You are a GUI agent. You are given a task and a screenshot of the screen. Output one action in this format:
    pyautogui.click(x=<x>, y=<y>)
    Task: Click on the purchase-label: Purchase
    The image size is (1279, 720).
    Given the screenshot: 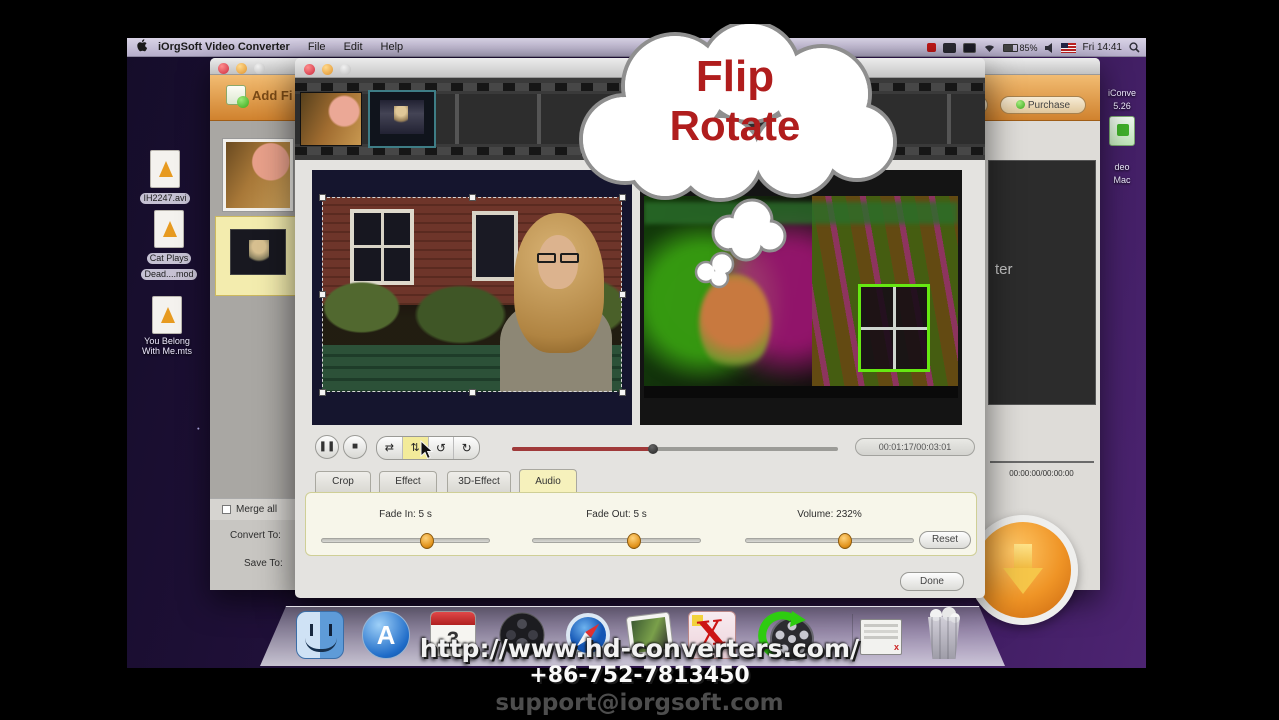 What is the action you would take?
    pyautogui.click(x=1049, y=105)
    